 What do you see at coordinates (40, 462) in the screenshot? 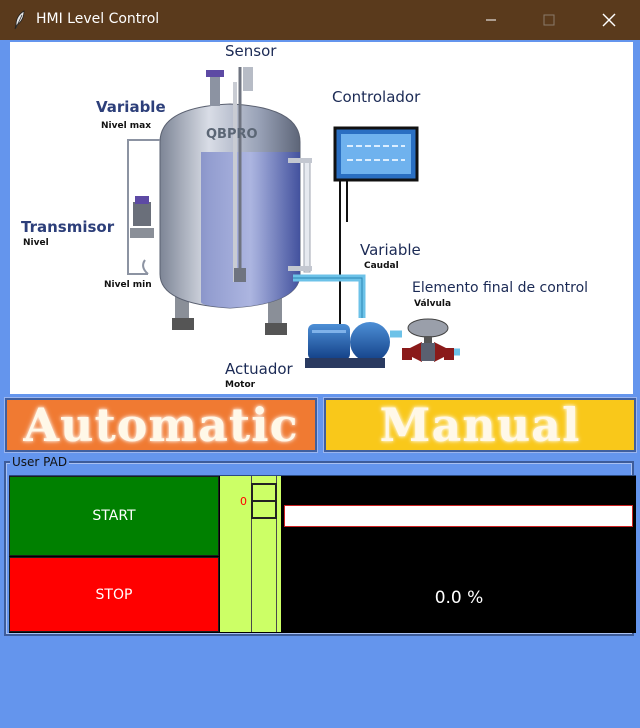
I see `user-pad-label: User PAD` at bounding box center [40, 462].